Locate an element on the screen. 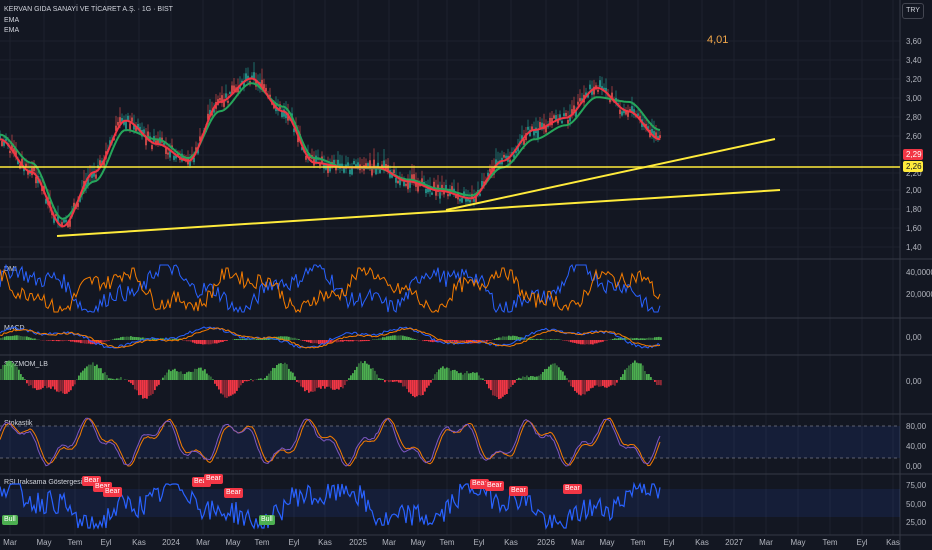  price-tick: 3,00 is located at coordinates (914, 98).